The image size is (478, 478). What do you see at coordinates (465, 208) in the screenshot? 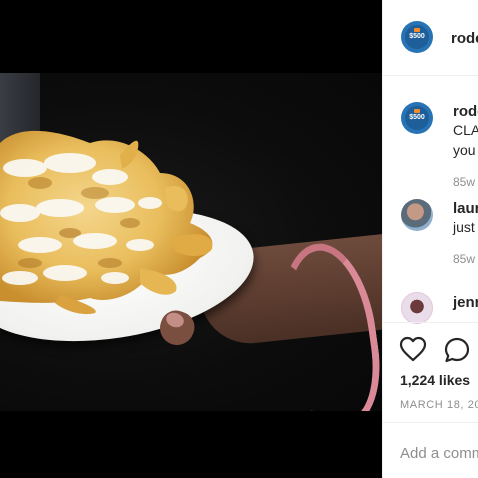
I see `comment-username: laur` at bounding box center [465, 208].